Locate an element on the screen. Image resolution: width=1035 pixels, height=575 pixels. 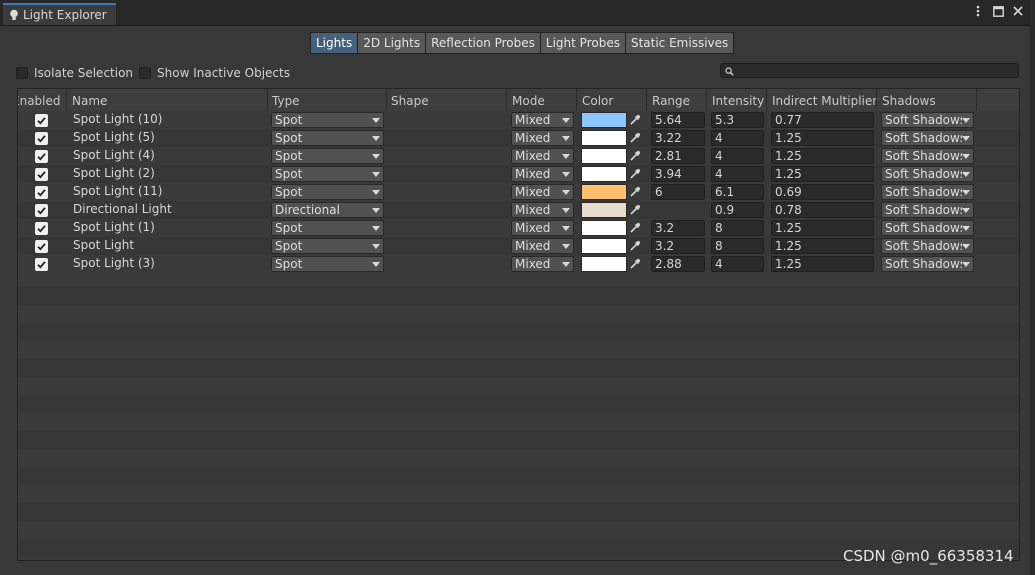
window-tab: Light Explorer is located at coordinates (59, 14).